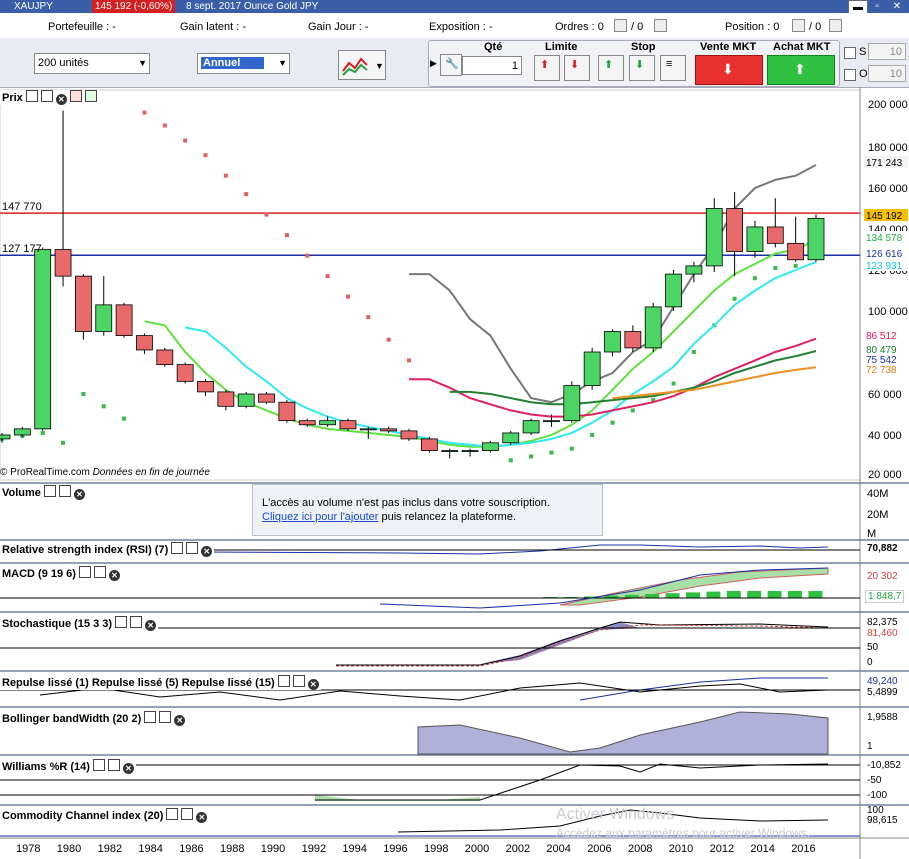 This screenshot has width=909, height=859. I want to click on restore-icon: ▫, so click(877, 6).